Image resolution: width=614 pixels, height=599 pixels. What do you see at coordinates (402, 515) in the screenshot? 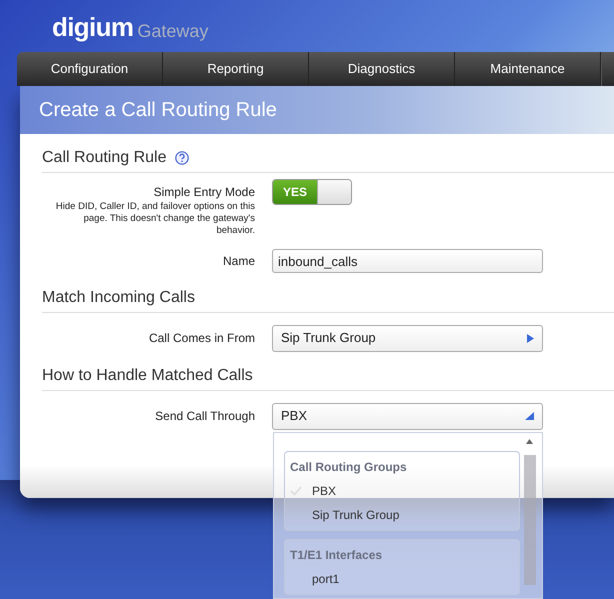
I see `dropdown-option: Sip Trunk Group` at bounding box center [402, 515].